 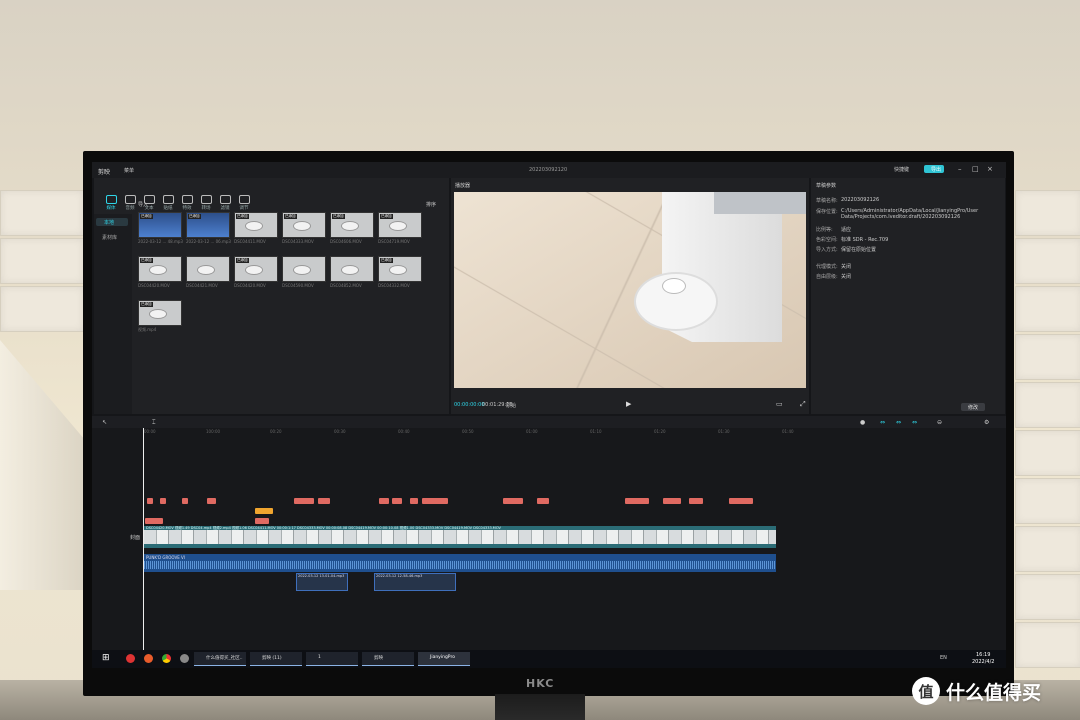 What do you see at coordinates (934, 169) in the screenshot?
I see `export-button: 导出` at bounding box center [934, 169].